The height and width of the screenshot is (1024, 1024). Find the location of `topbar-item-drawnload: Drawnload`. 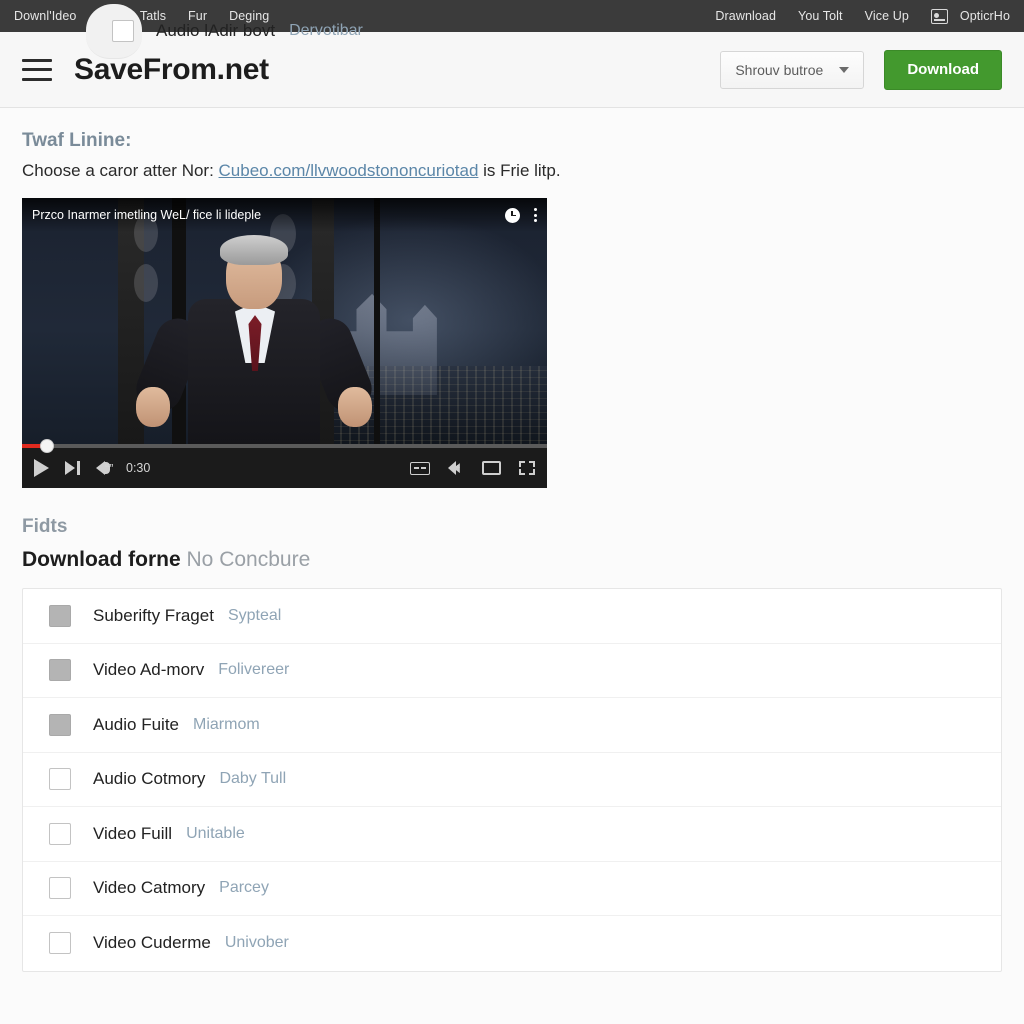

topbar-item-drawnload: Drawnload is located at coordinates (745, 16).